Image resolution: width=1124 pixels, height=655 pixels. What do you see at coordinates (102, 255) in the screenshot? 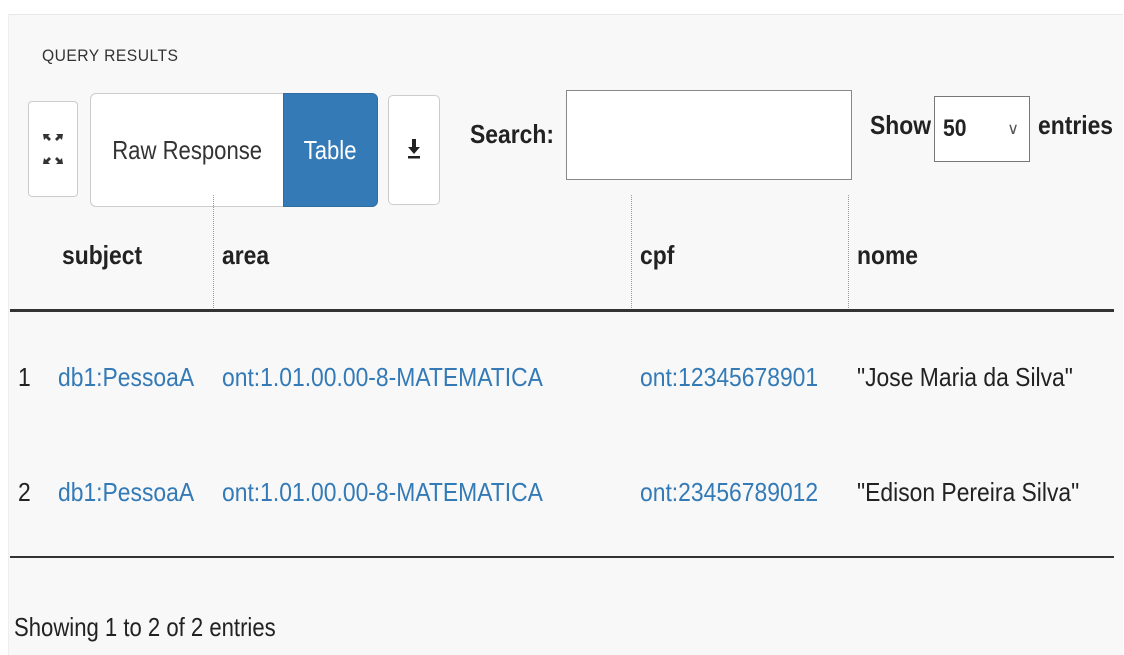
I see `column-header-subject: subject` at bounding box center [102, 255].